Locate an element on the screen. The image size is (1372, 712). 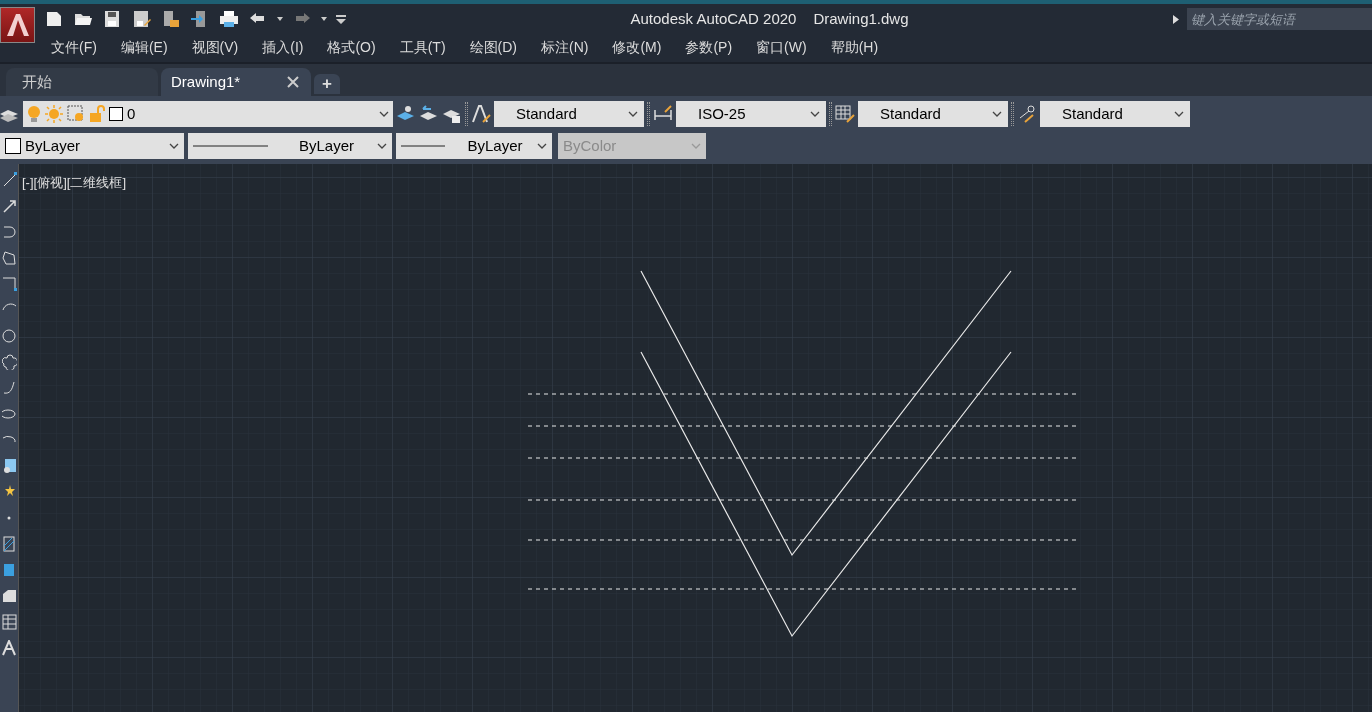
menu-item: 窗口(W) is located at coordinates (781, 47).